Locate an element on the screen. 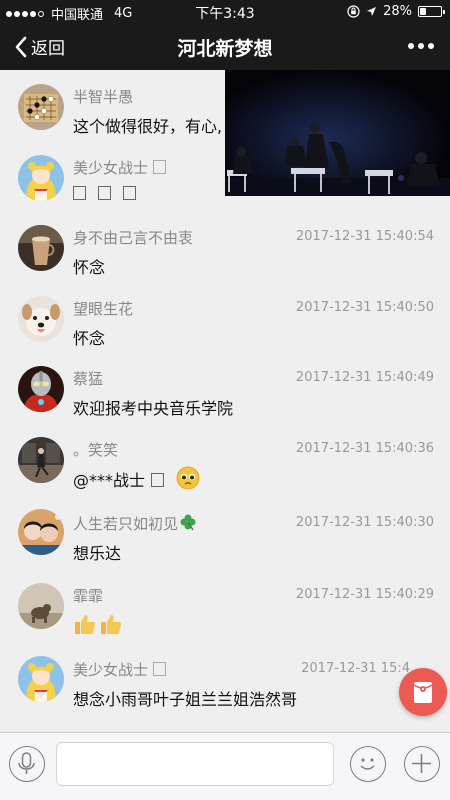  comment-author: 。笑笑 is located at coordinates (95, 449).